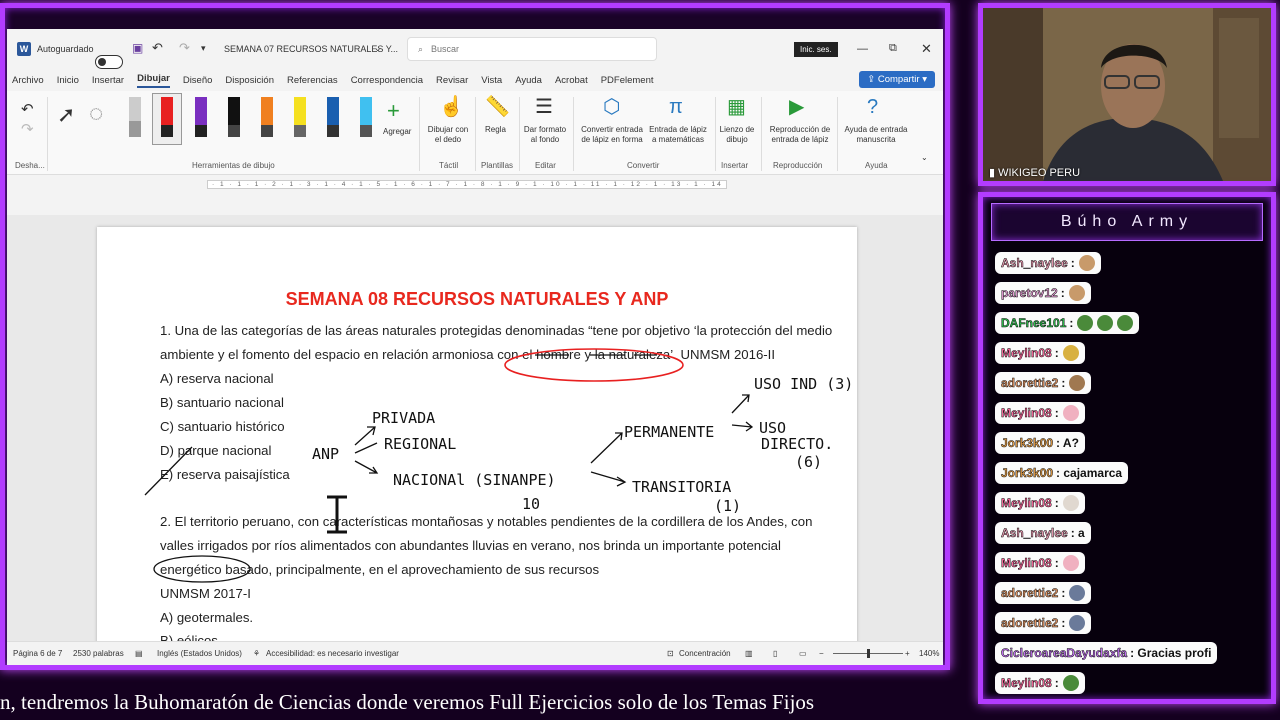  Describe the element at coordinates (929, 653) in the screenshot. I see `zoom-level: 140%` at that location.